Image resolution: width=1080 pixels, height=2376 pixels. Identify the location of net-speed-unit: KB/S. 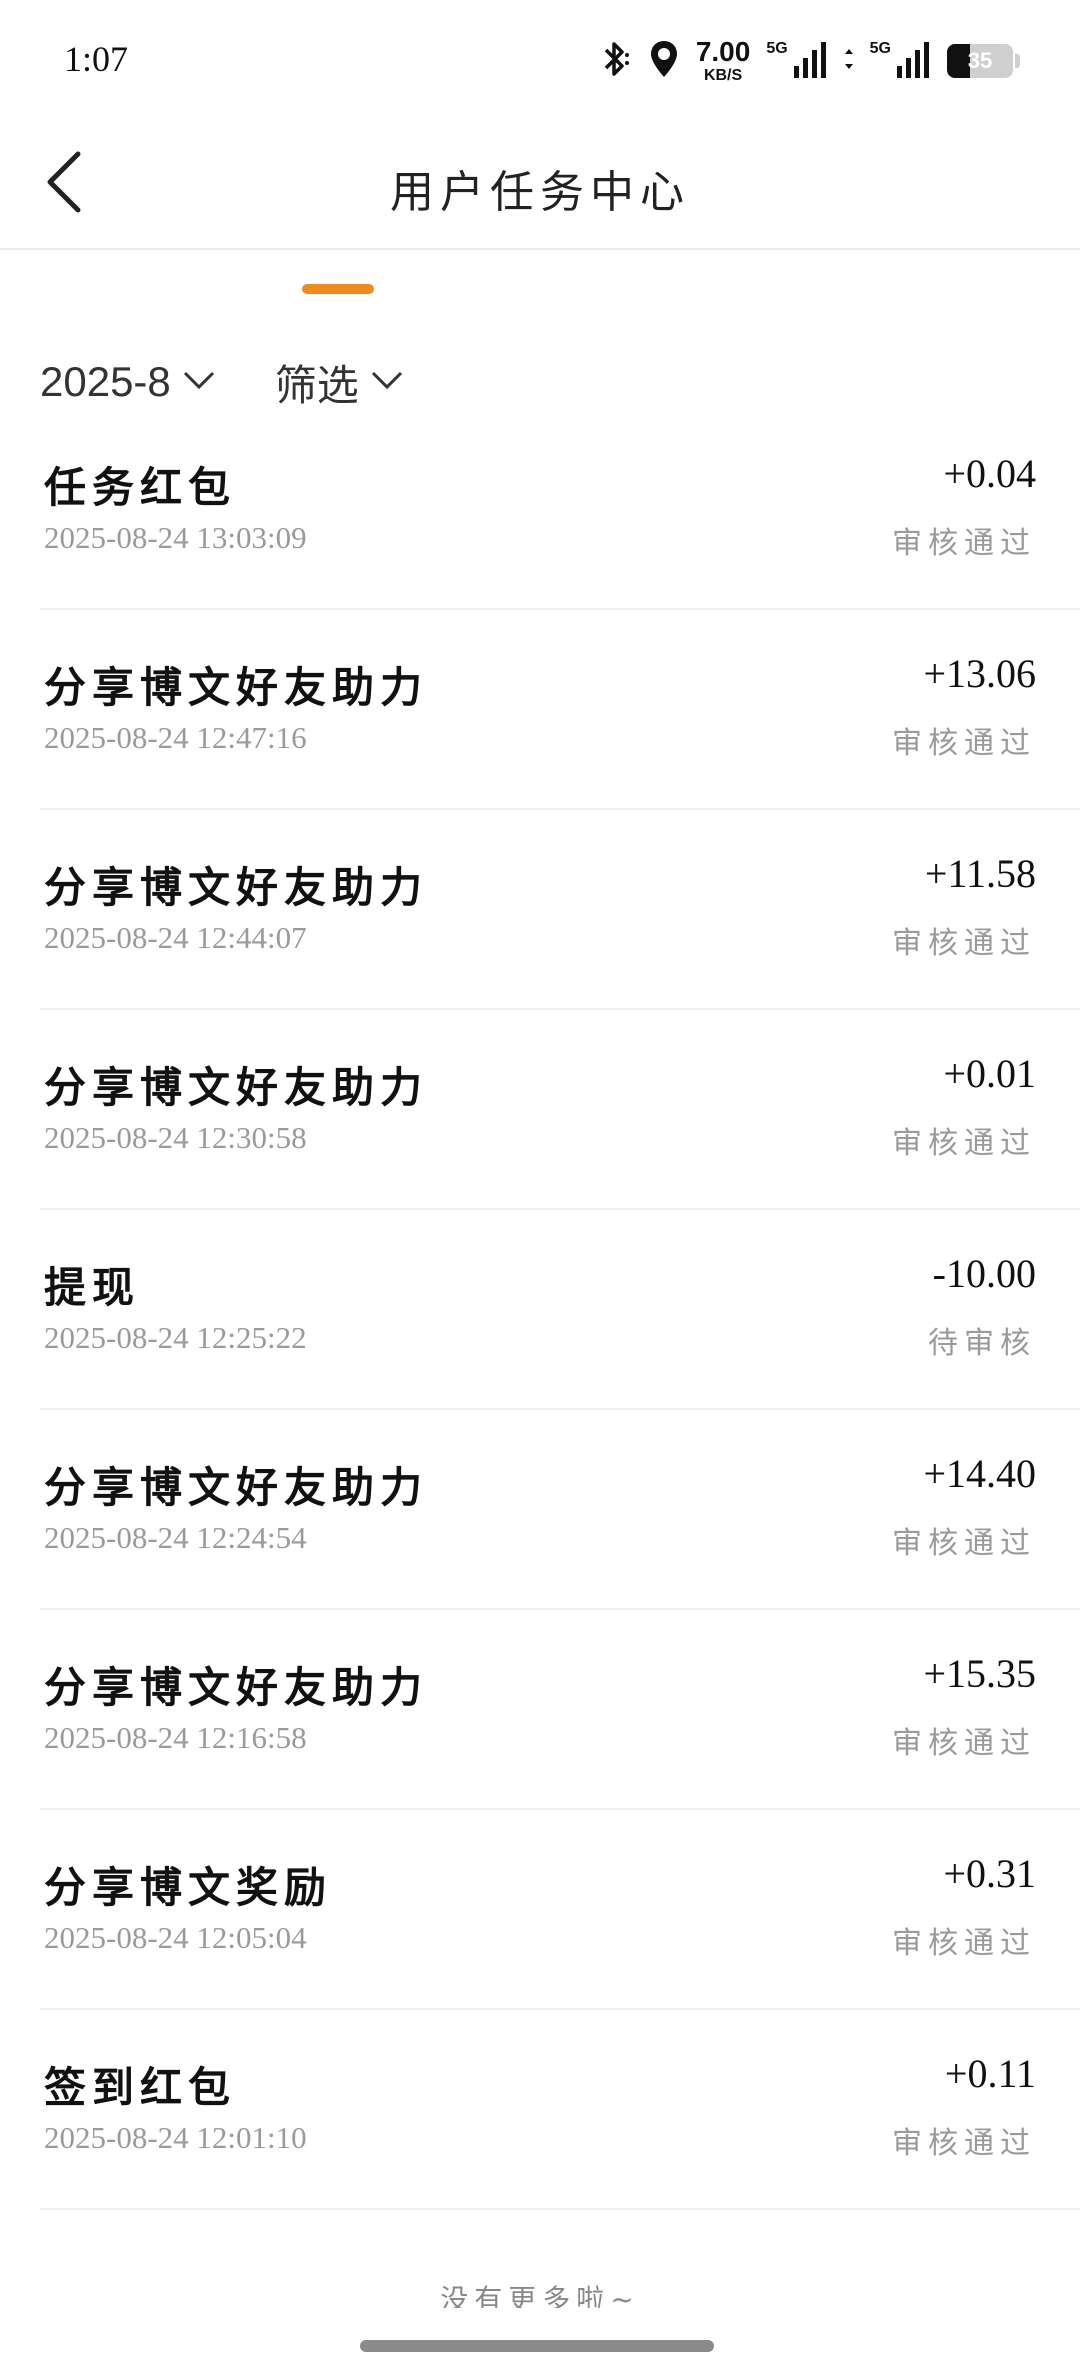
(723, 75).